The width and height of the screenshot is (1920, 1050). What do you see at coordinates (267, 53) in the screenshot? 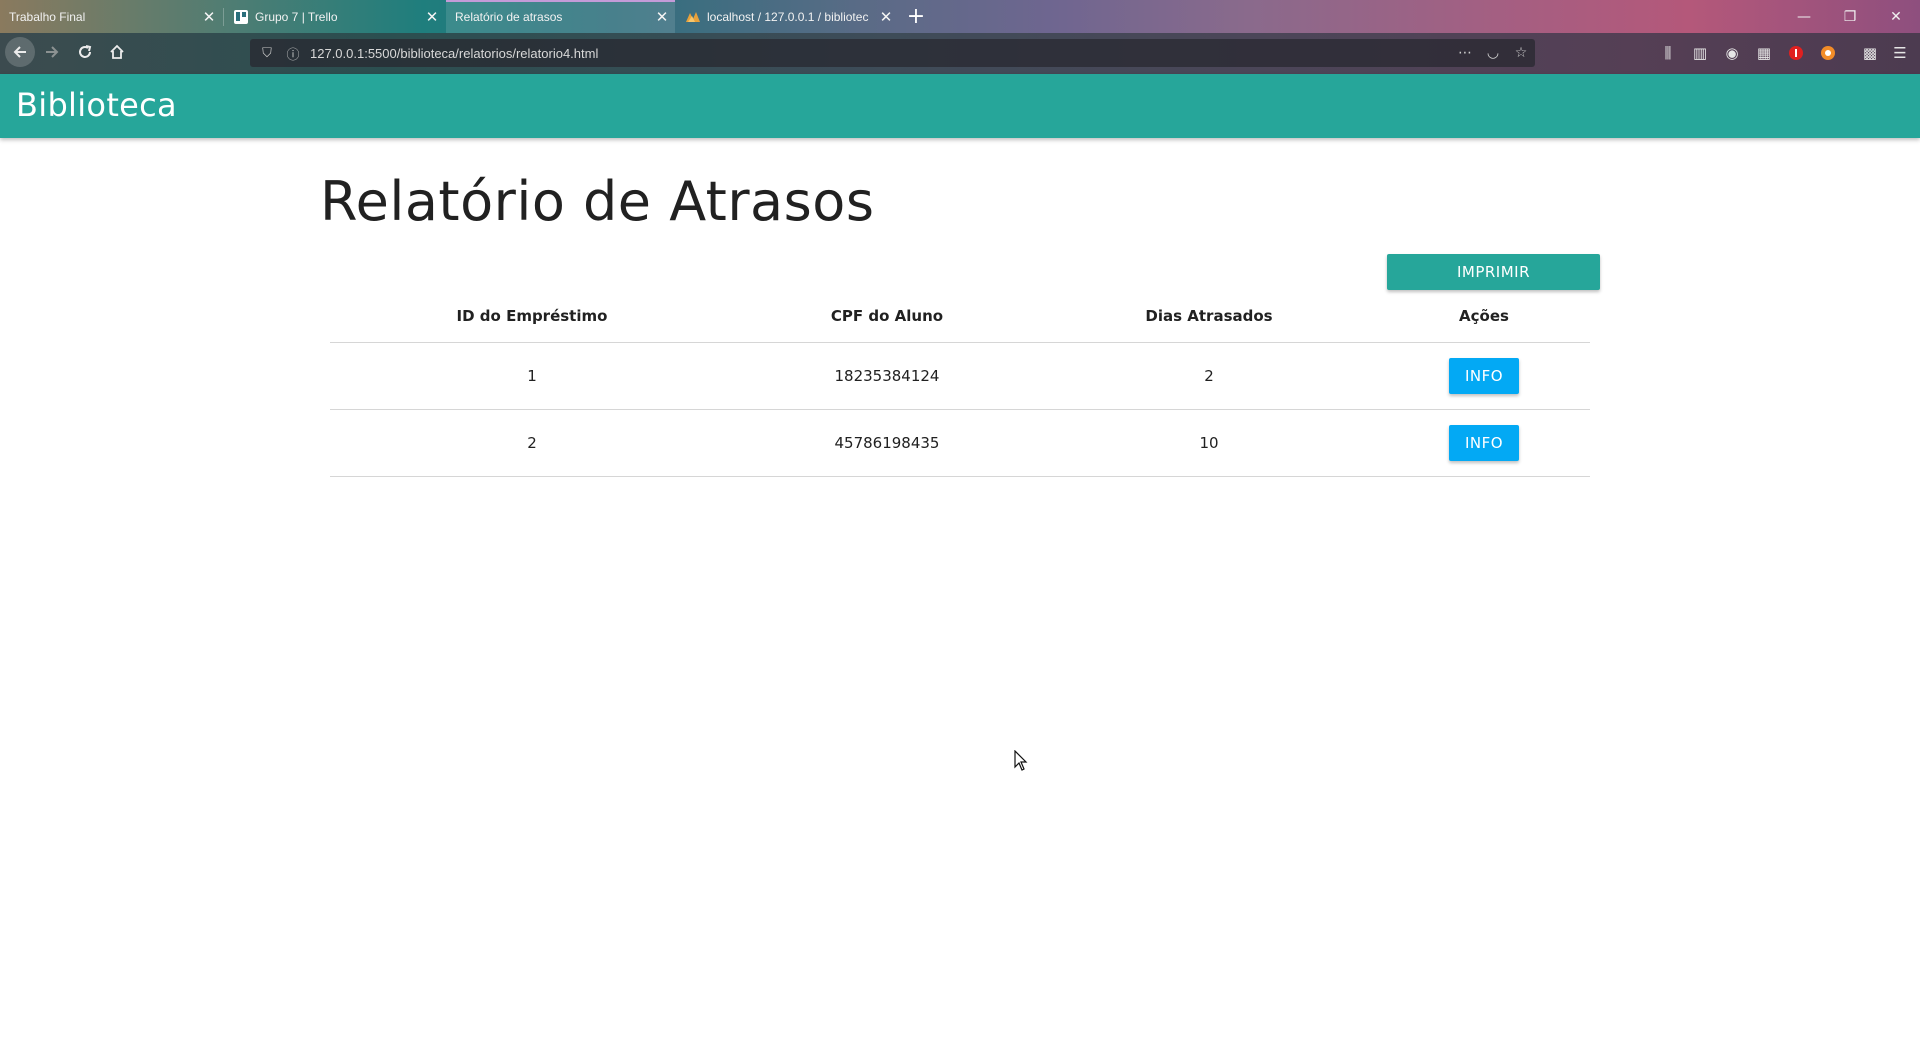
I see `shield-icon: ⛉` at bounding box center [267, 53].